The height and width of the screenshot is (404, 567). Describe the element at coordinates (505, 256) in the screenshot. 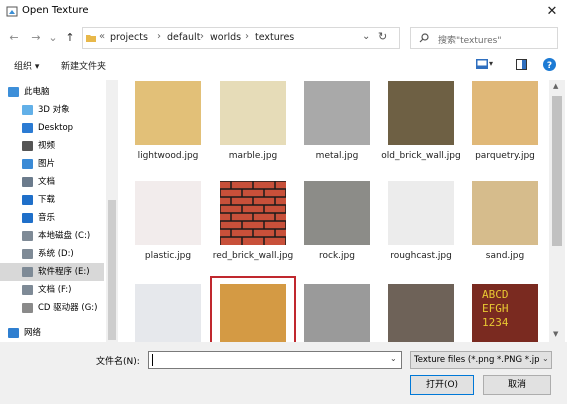

I see `file-name-label: sand.jpg` at that location.